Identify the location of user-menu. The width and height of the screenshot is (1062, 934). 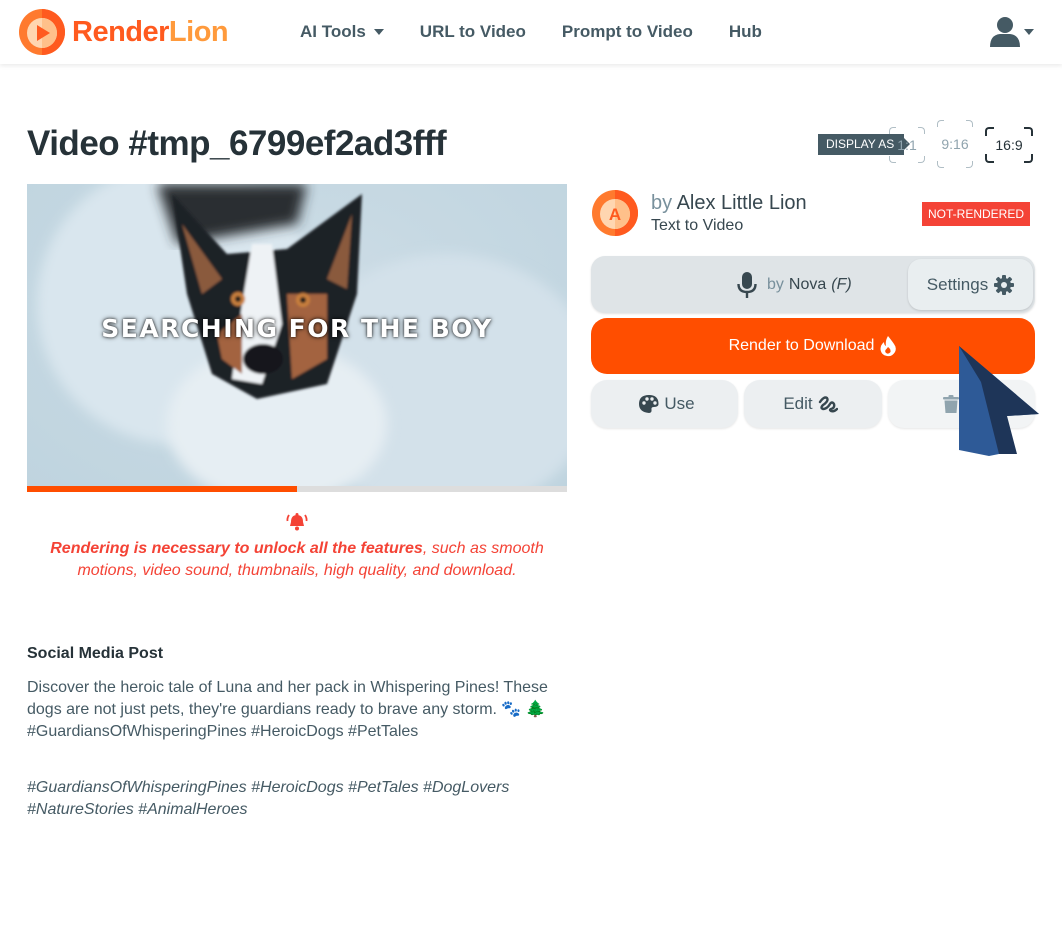
(1011, 32).